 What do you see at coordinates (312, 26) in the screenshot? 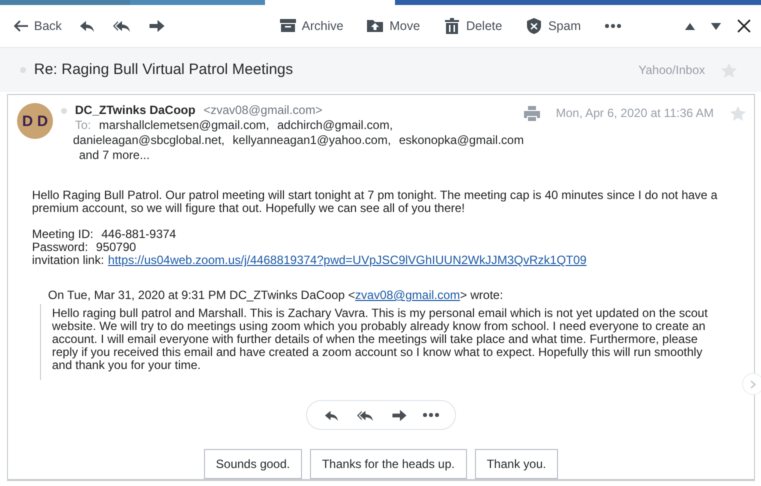
I see `archive-button: Archive` at bounding box center [312, 26].